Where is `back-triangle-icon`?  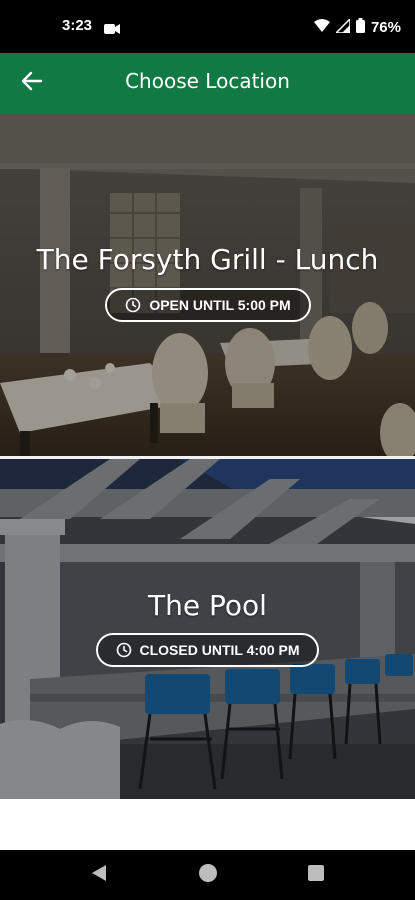 back-triangle-icon is located at coordinates (99, 875).